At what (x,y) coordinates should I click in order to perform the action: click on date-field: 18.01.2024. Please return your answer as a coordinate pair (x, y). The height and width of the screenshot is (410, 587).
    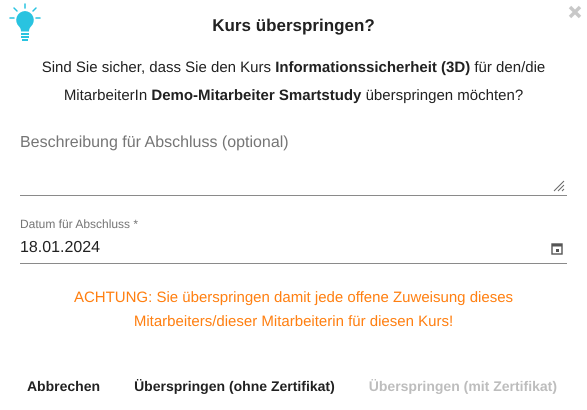
    Looking at the image, I should click on (293, 248).